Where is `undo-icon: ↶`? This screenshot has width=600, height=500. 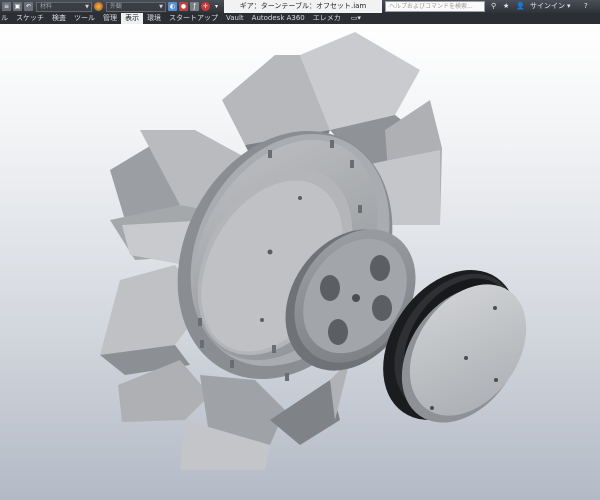
undo-icon: ↶ is located at coordinates (28, 6).